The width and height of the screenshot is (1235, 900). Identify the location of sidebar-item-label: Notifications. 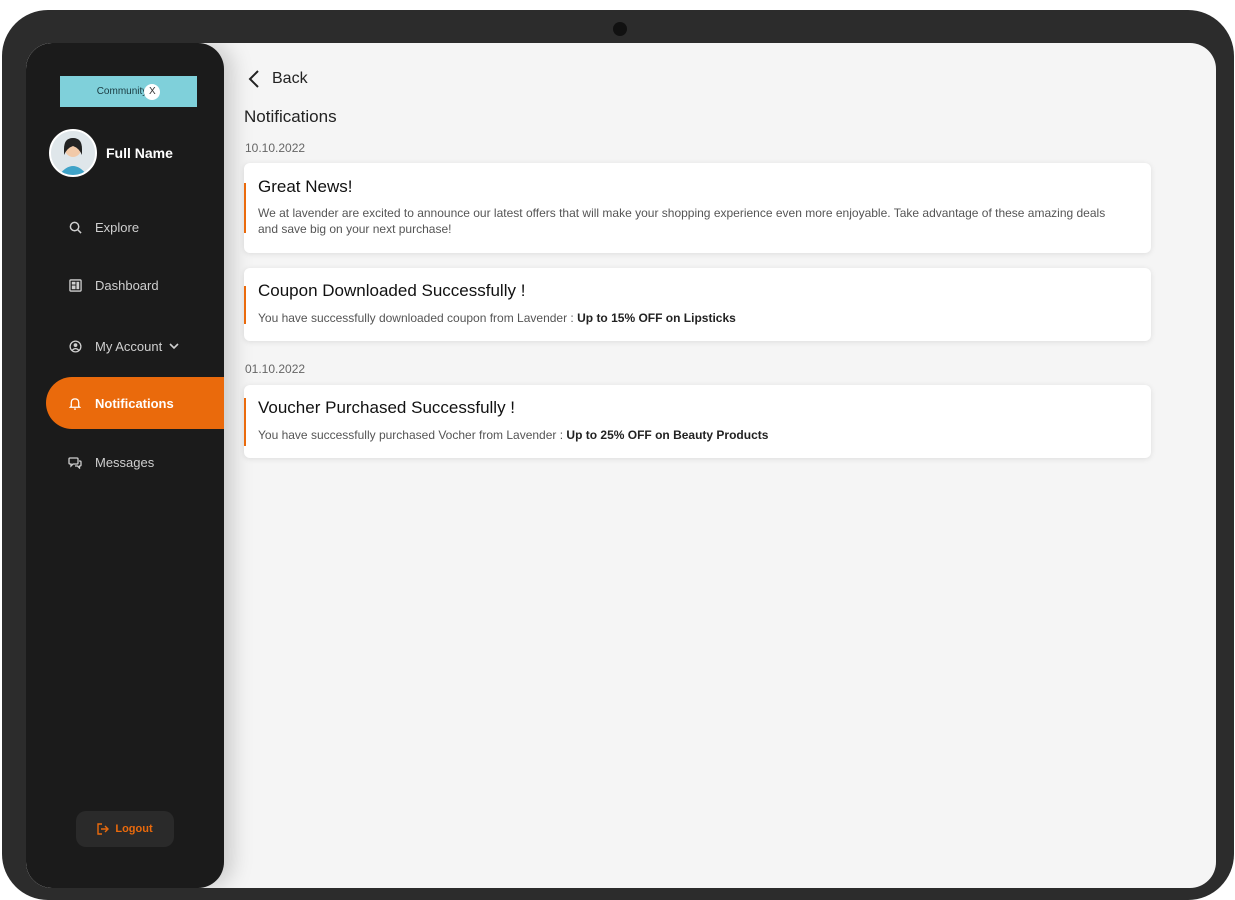
(134, 403).